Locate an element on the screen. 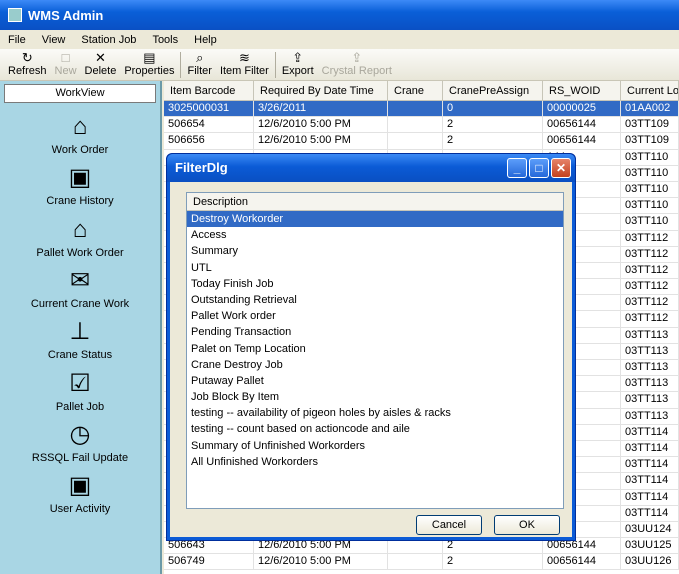 This screenshot has height=574, width=679. toolbar-label: New is located at coordinates (65, 71).